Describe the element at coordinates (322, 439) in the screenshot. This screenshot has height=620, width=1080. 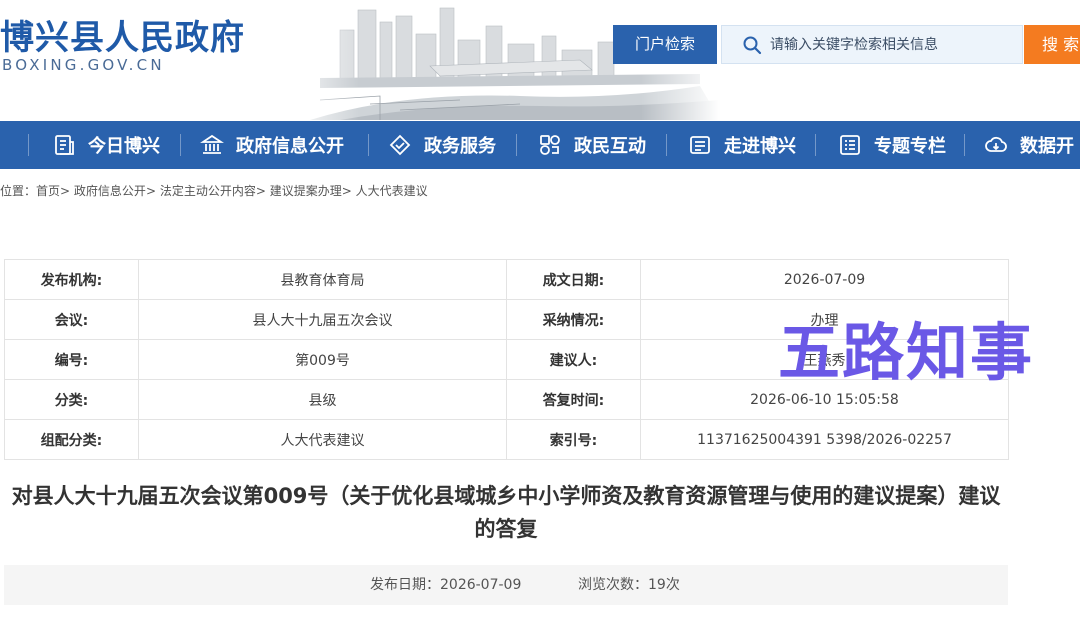
I see `value-assigned-category: 人大代表建议` at that location.